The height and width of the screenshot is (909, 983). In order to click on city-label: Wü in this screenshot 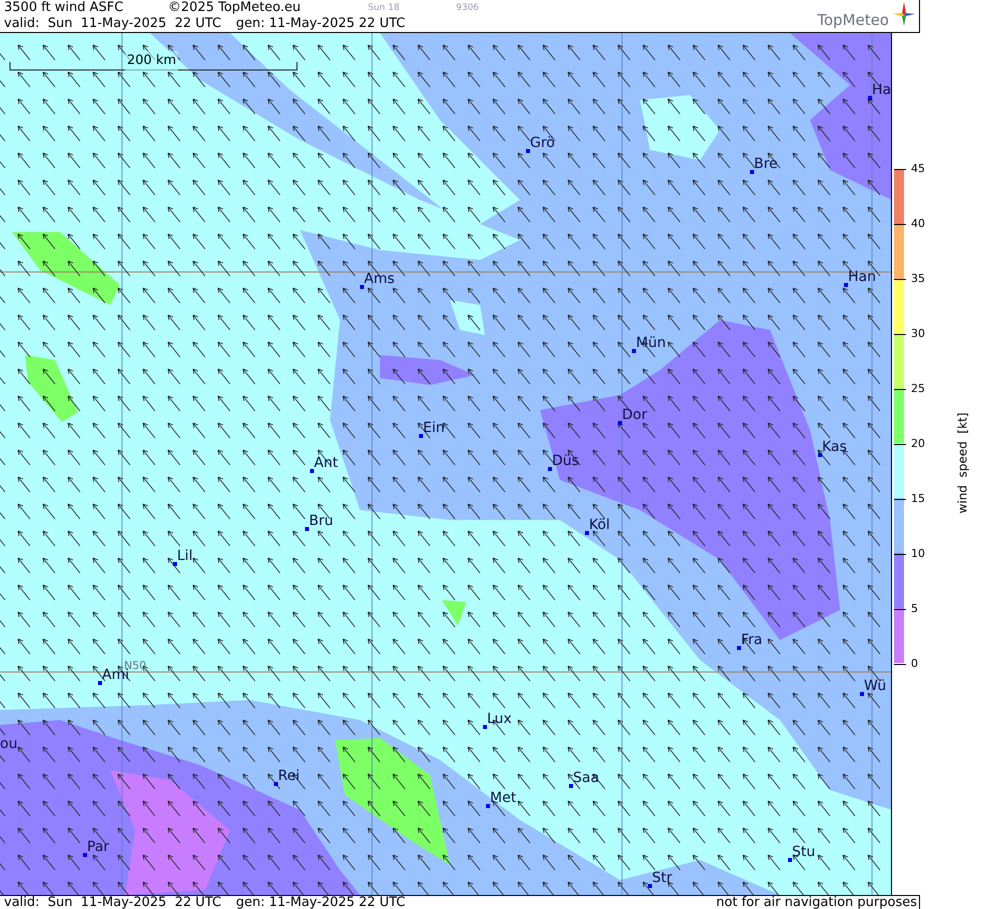, I will do `click(875, 686)`.